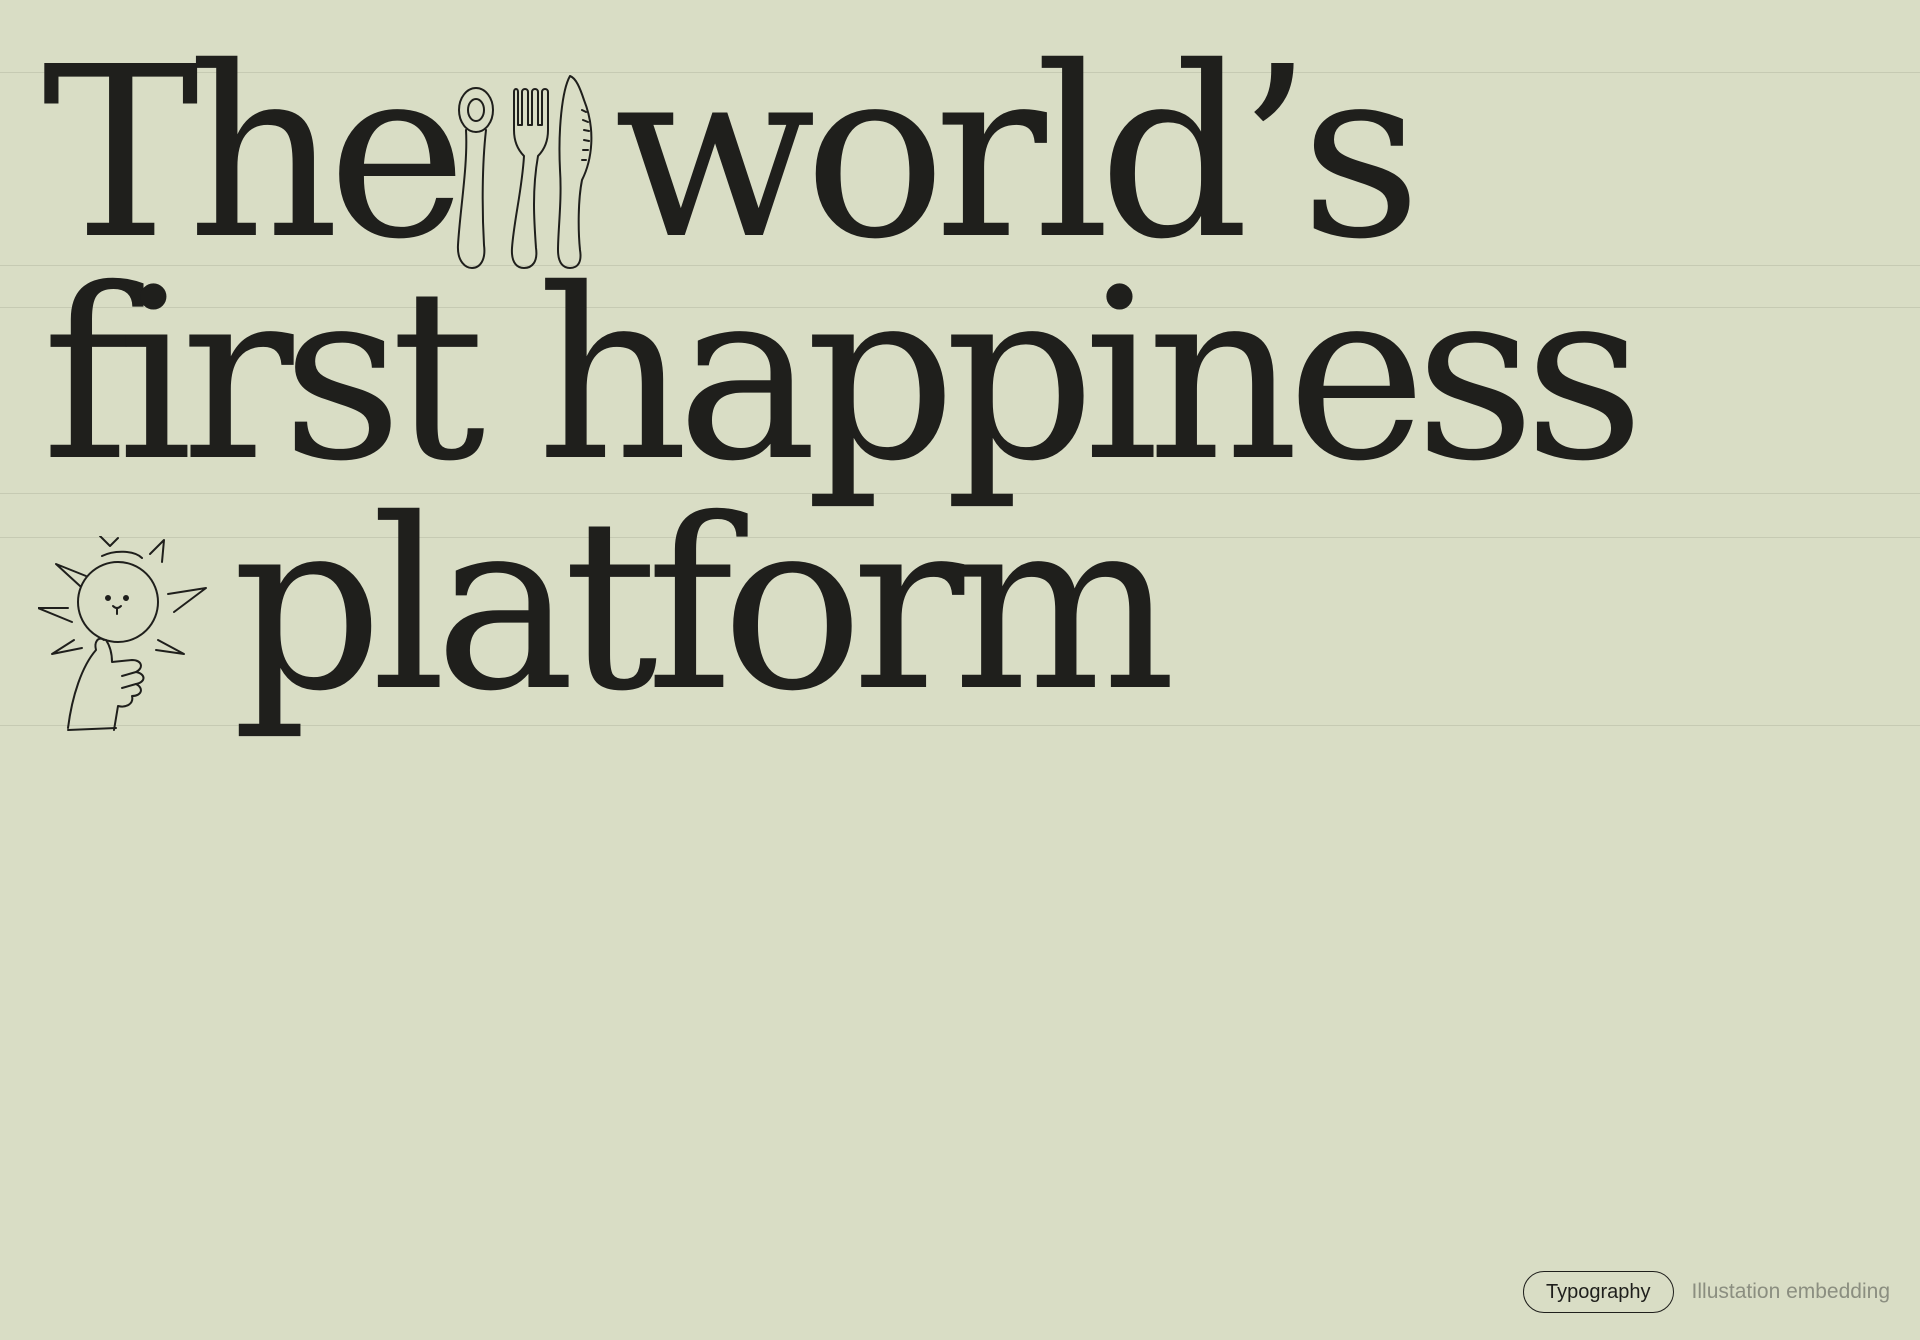  What do you see at coordinates (124, 637) in the screenshot?
I see `sun-character-icon` at bounding box center [124, 637].